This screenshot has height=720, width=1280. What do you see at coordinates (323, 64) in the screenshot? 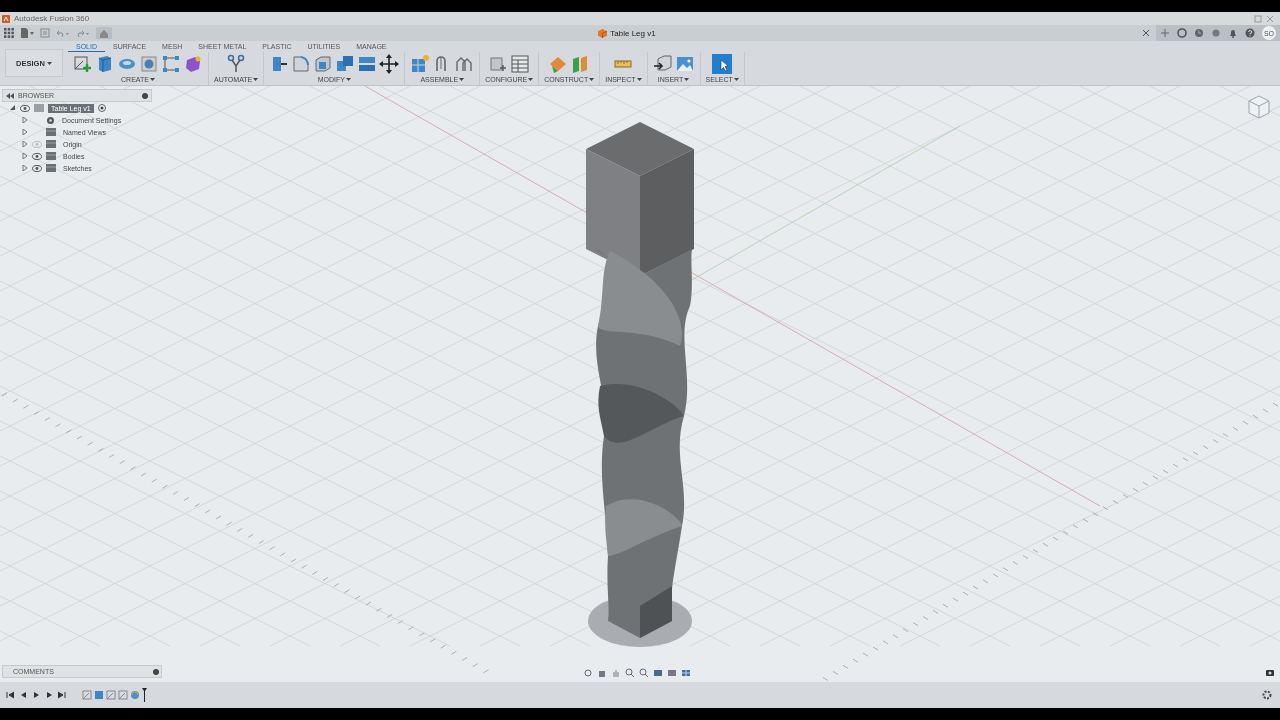
I see `shell-icon` at bounding box center [323, 64].